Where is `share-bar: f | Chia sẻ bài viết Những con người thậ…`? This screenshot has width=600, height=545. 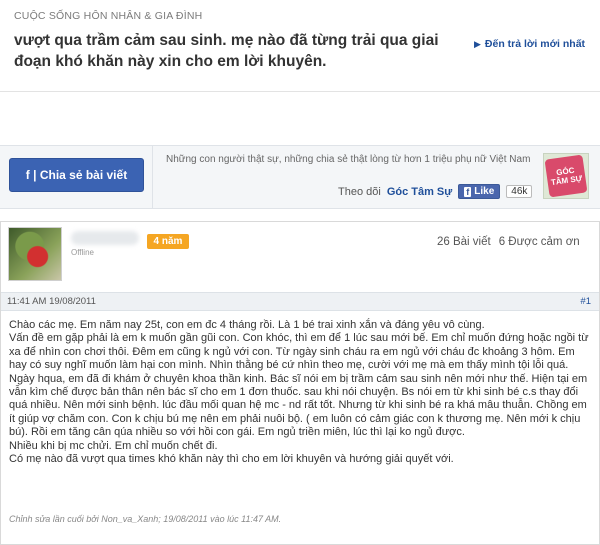 share-bar: f | Chia sẻ bài viết Những con người thậ… is located at coordinates (300, 177).